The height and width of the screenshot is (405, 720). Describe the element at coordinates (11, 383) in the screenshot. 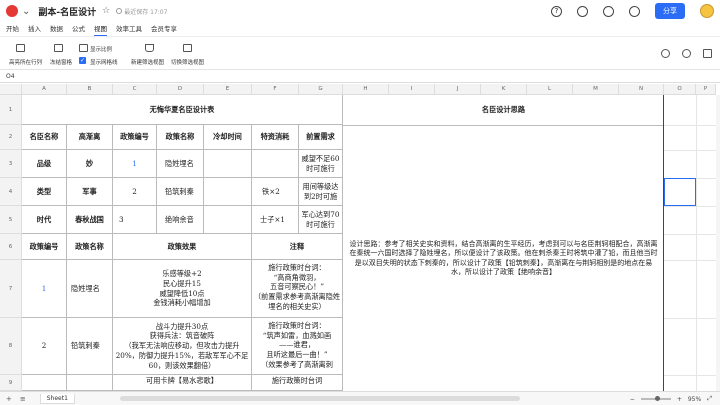

I see `row-header-9: 9` at that location.